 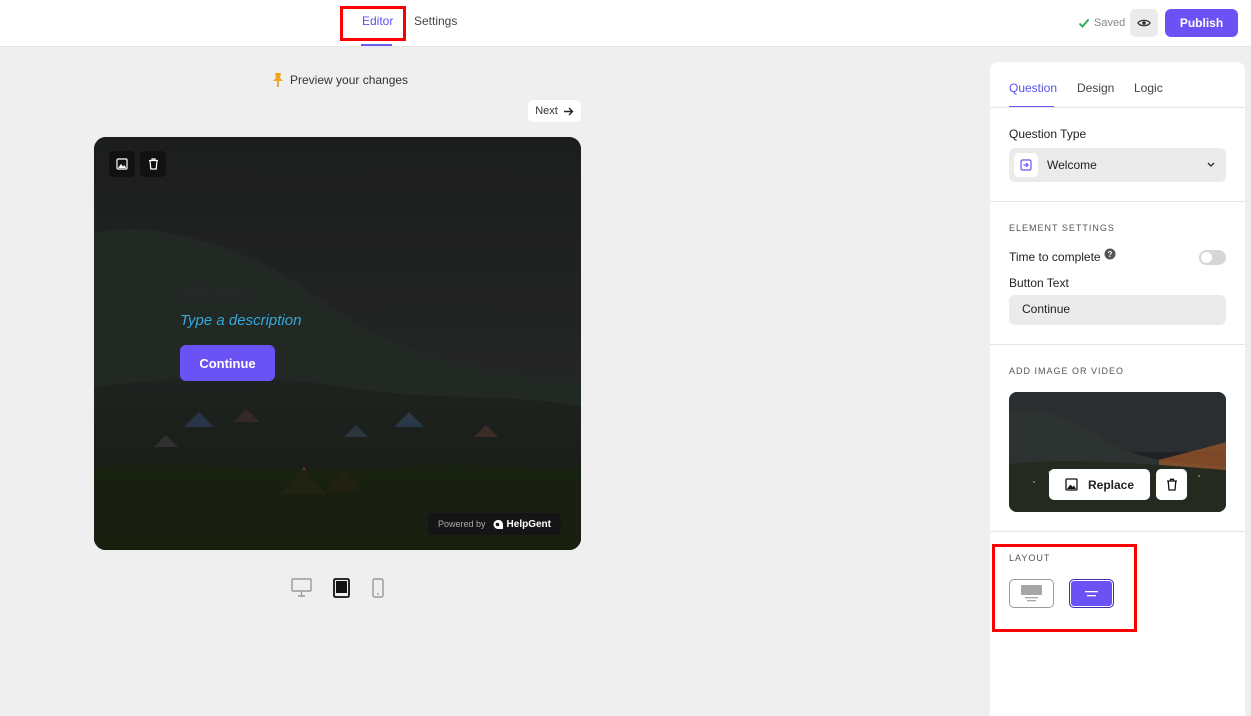 I want to click on preview-hint: Preview your changes, so click(x=340, y=80).